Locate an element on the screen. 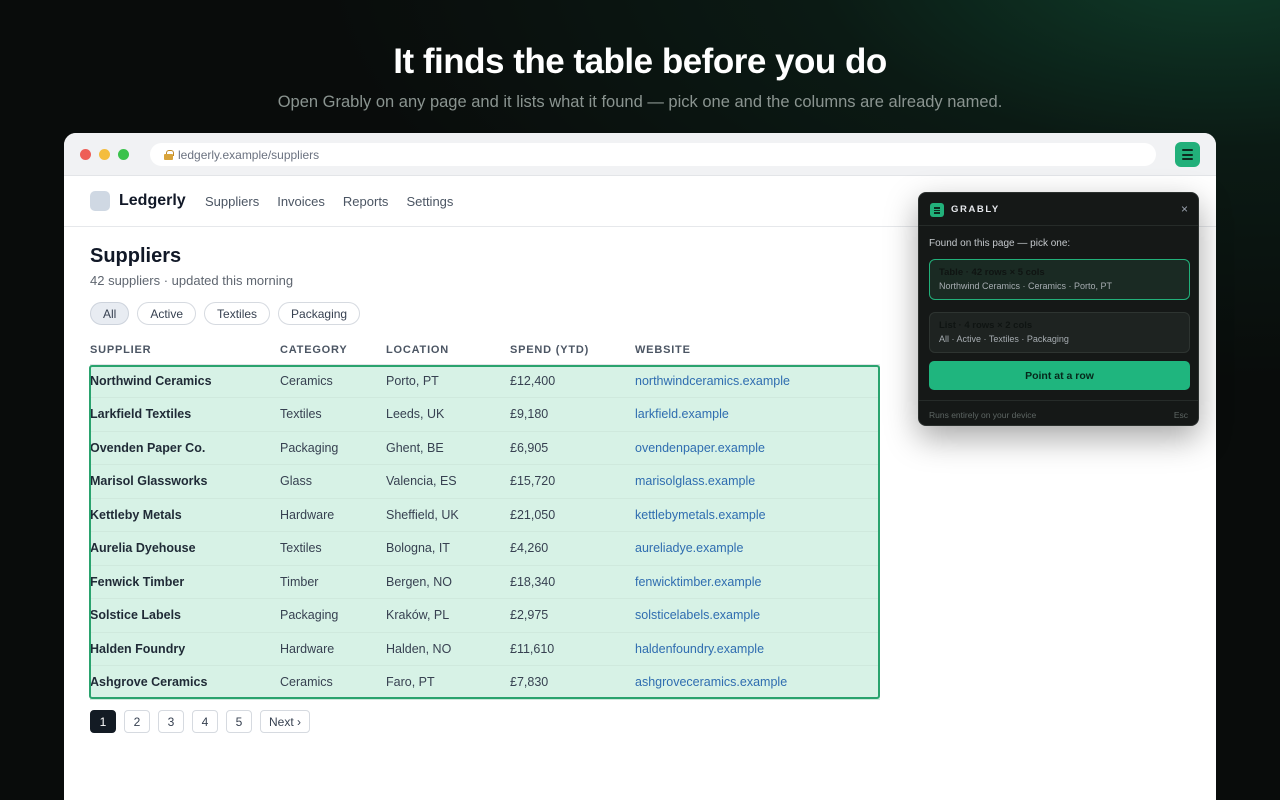 Image resolution: width=1280 pixels, height=800 pixels. supplier-cell: Larkfield Textiles is located at coordinates (185, 414).